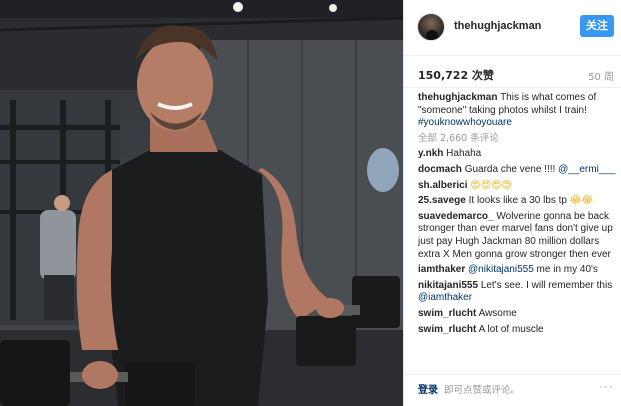 This screenshot has width=621, height=406. Describe the element at coordinates (482, 390) in the screenshot. I see `login-hint: 即可点赞或评论。` at that location.